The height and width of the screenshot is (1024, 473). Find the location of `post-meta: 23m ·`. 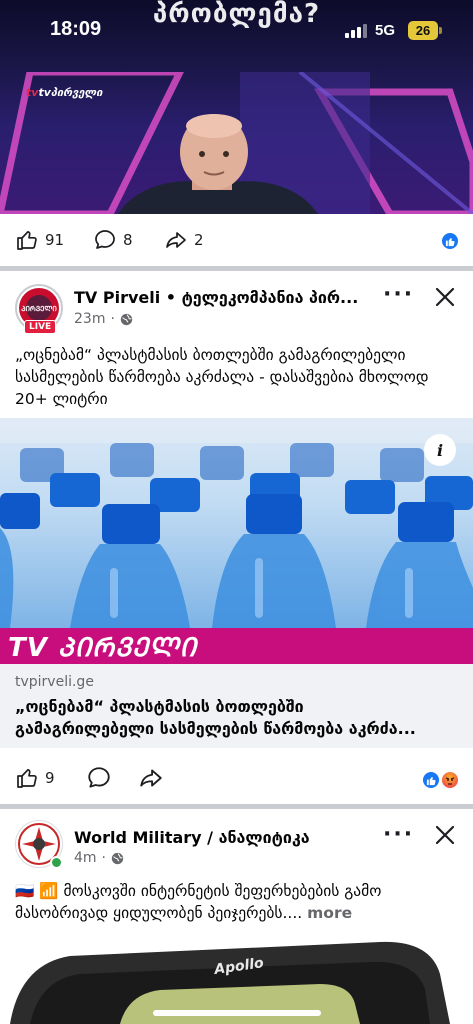

post-meta: 23m · is located at coordinates (103, 319).